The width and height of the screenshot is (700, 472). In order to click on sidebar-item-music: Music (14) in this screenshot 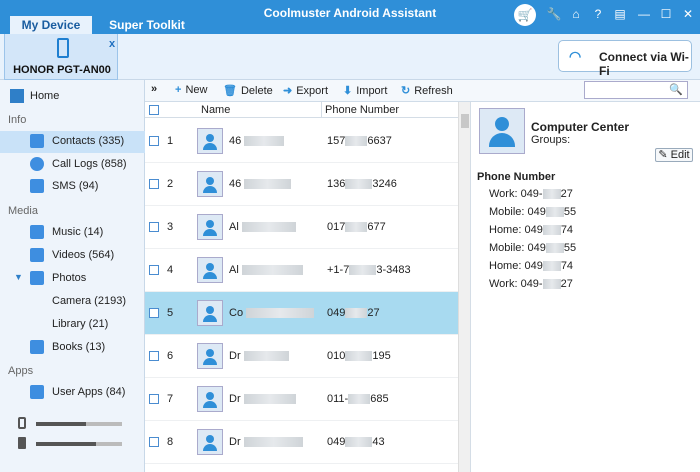, I will do `click(72, 233)`.